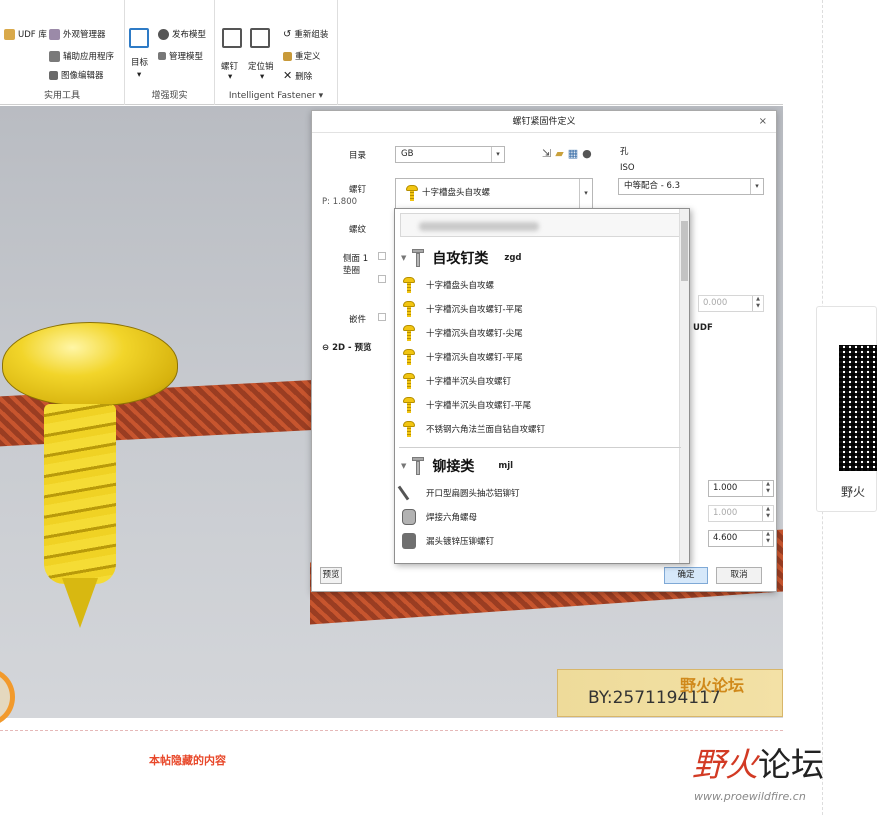 The image size is (877, 815). I want to click on list-item: 十字槽盘头自攻螺, so click(537, 285).